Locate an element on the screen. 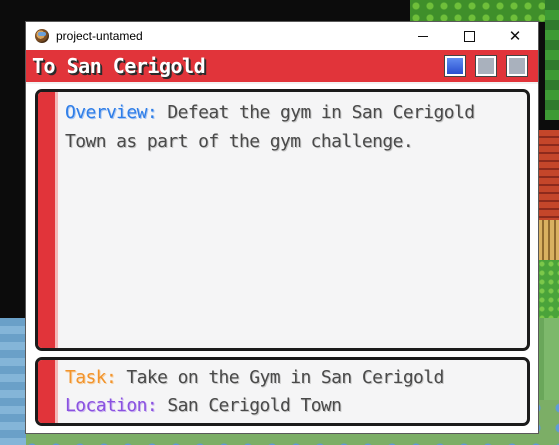 The image size is (559, 445). minimize-button is located at coordinates (423, 36).